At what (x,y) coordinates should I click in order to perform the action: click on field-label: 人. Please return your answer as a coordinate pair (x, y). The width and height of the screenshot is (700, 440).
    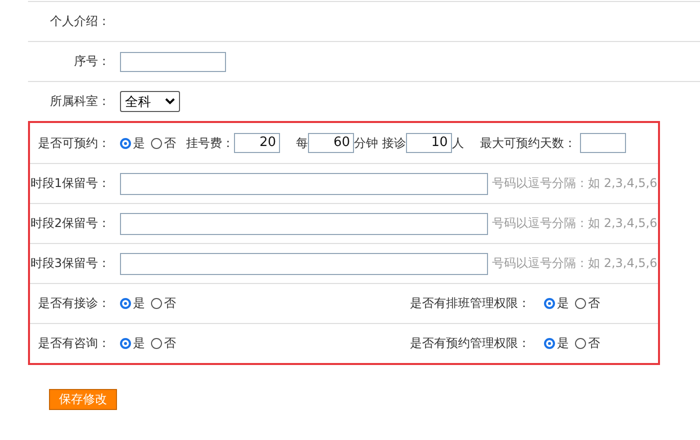
    Looking at the image, I should click on (458, 143).